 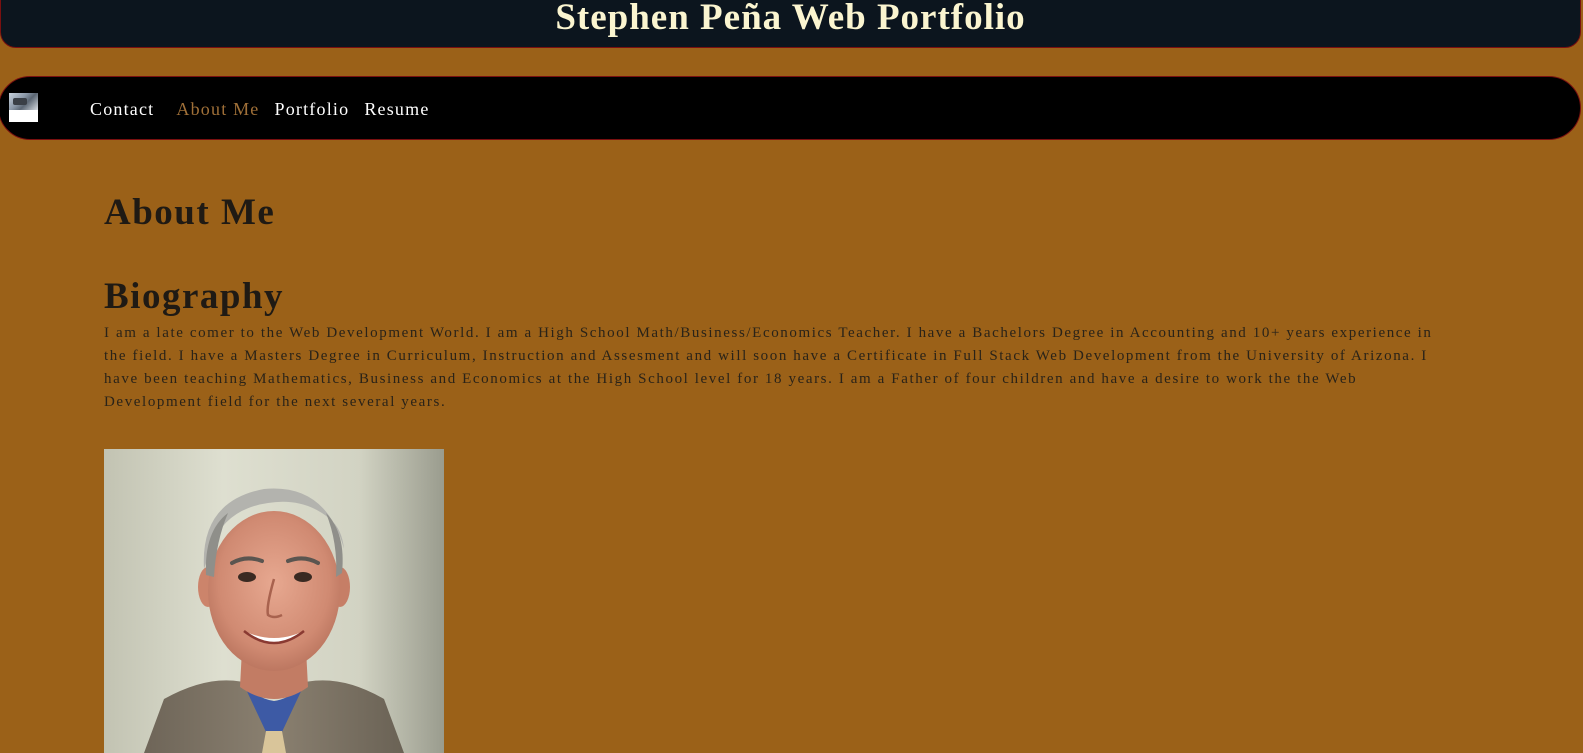 What do you see at coordinates (217, 109) in the screenshot?
I see `nav-link-about-me: About Me` at bounding box center [217, 109].